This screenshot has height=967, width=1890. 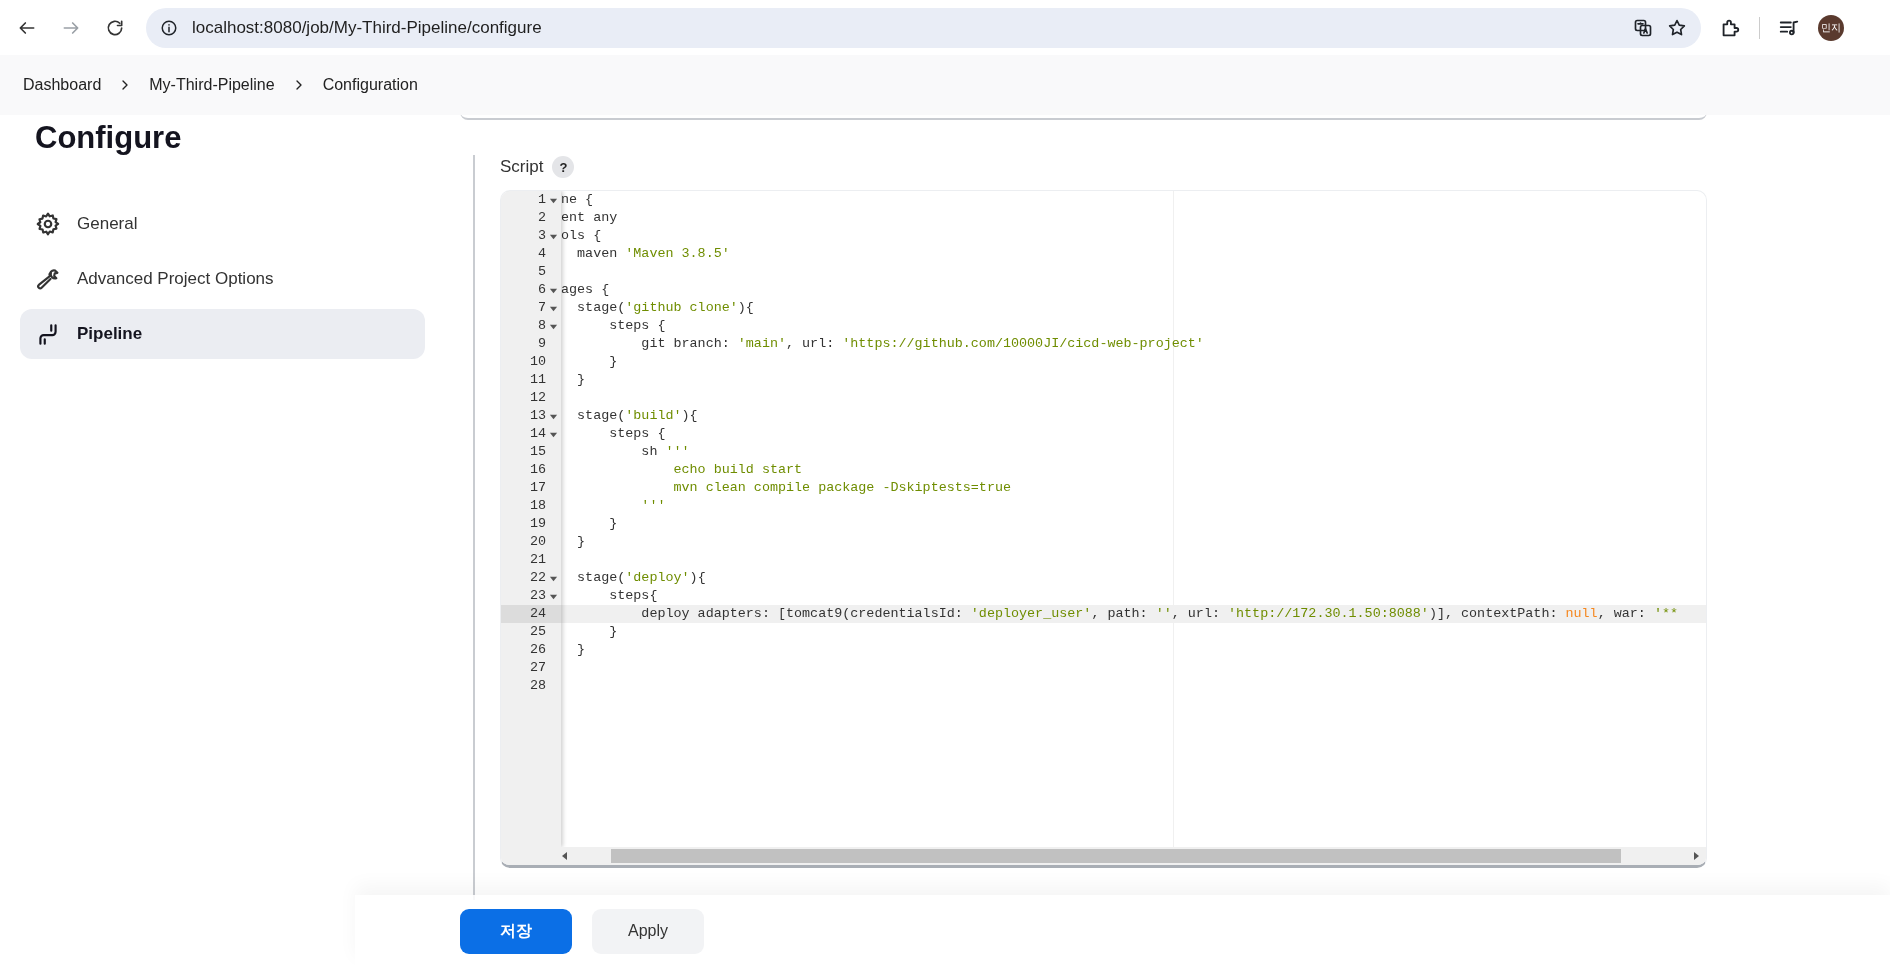 I want to click on code-line: sh ''', so click(x=665, y=451).